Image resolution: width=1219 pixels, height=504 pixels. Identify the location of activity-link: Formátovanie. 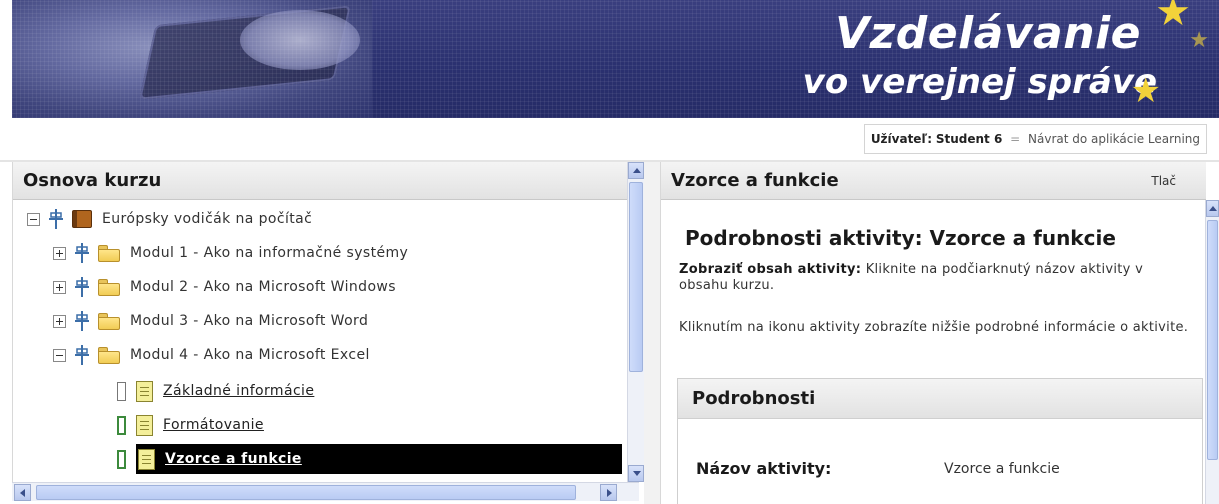
(213, 425).